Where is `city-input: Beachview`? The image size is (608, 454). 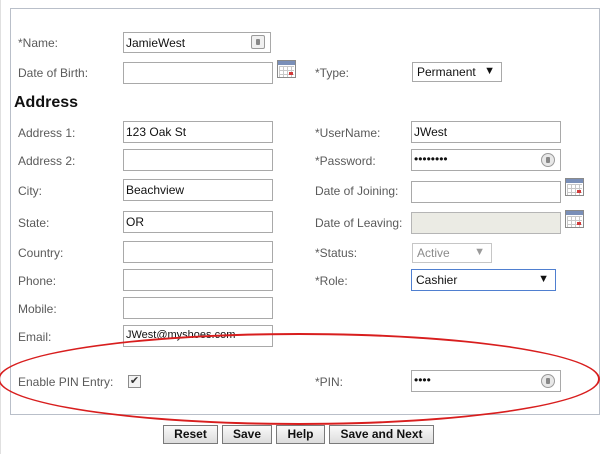
city-input: Beachview is located at coordinates (198, 190).